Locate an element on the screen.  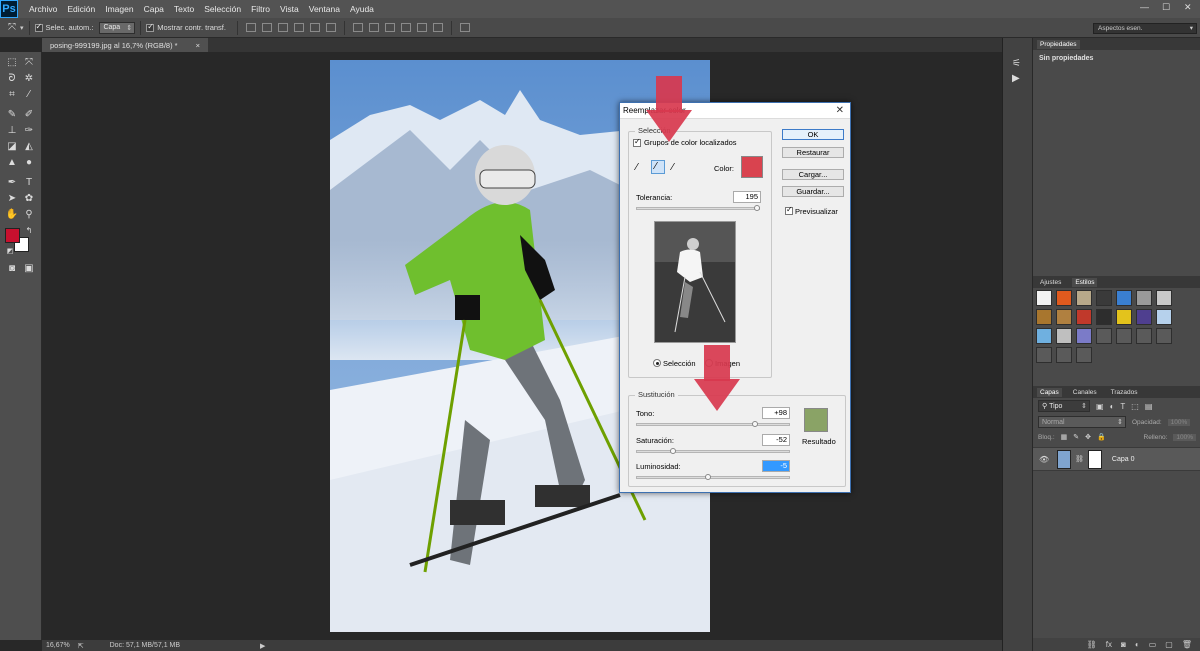
adjustment-layer-icon: ◐ is located at coordinates (1137, 644).